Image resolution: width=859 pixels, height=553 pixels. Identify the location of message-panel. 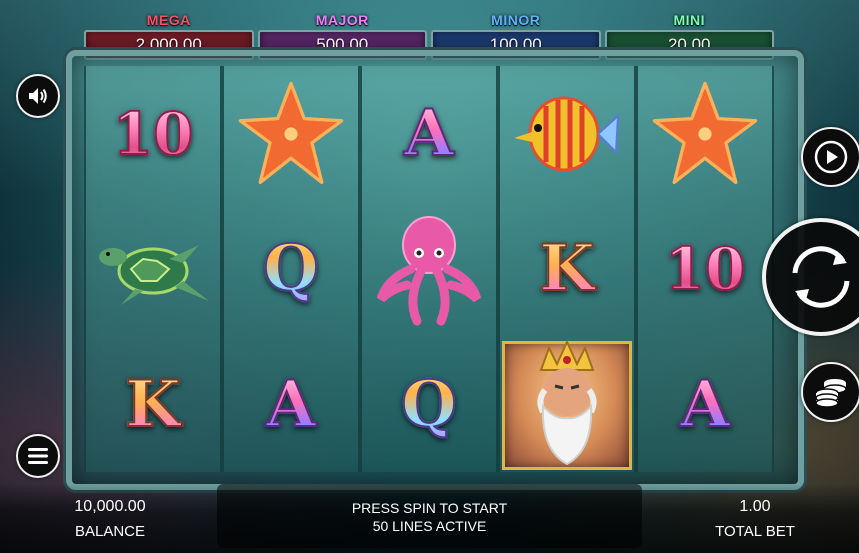
(429, 516).